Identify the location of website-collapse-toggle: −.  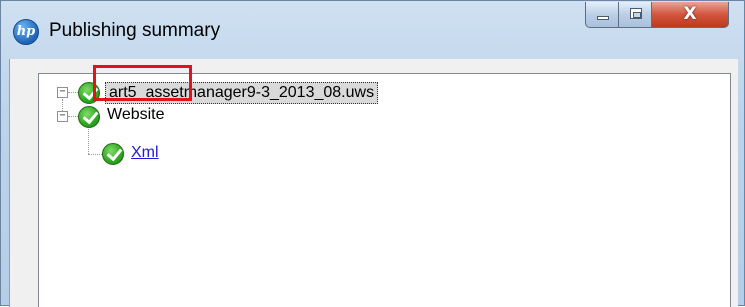
(62, 116).